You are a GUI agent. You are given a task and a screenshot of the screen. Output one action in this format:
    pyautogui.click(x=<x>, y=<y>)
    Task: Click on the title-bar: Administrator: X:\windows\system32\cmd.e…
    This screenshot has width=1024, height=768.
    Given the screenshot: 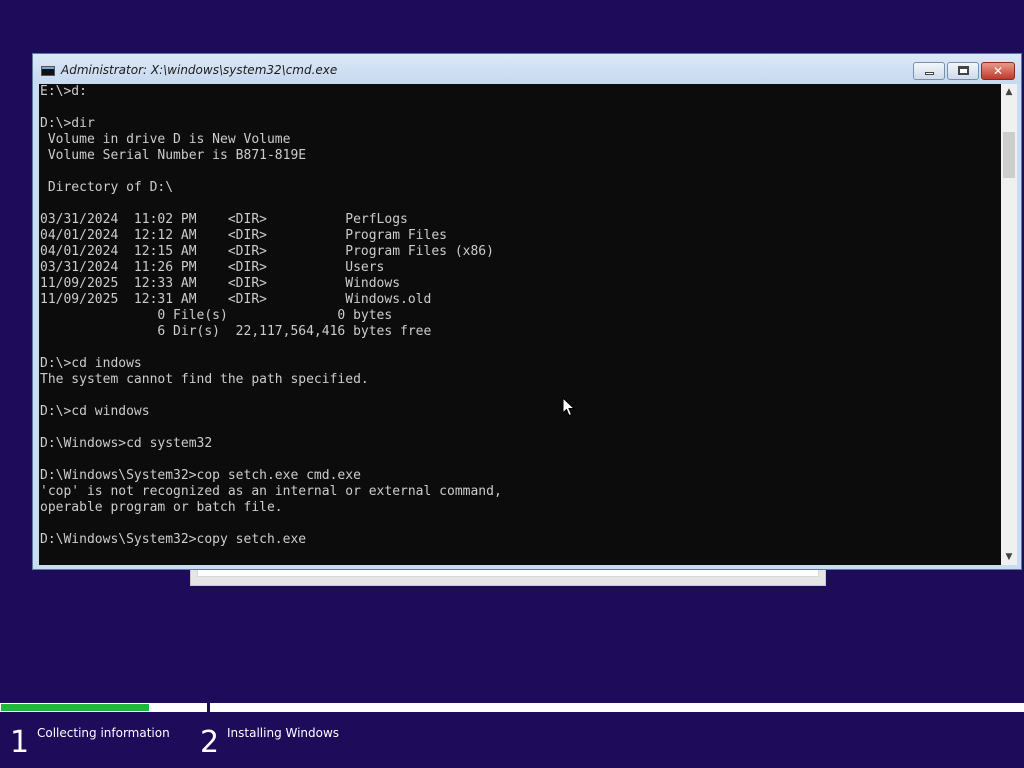 What is the action you would take?
    pyautogui.click(x=527, y=69)
    